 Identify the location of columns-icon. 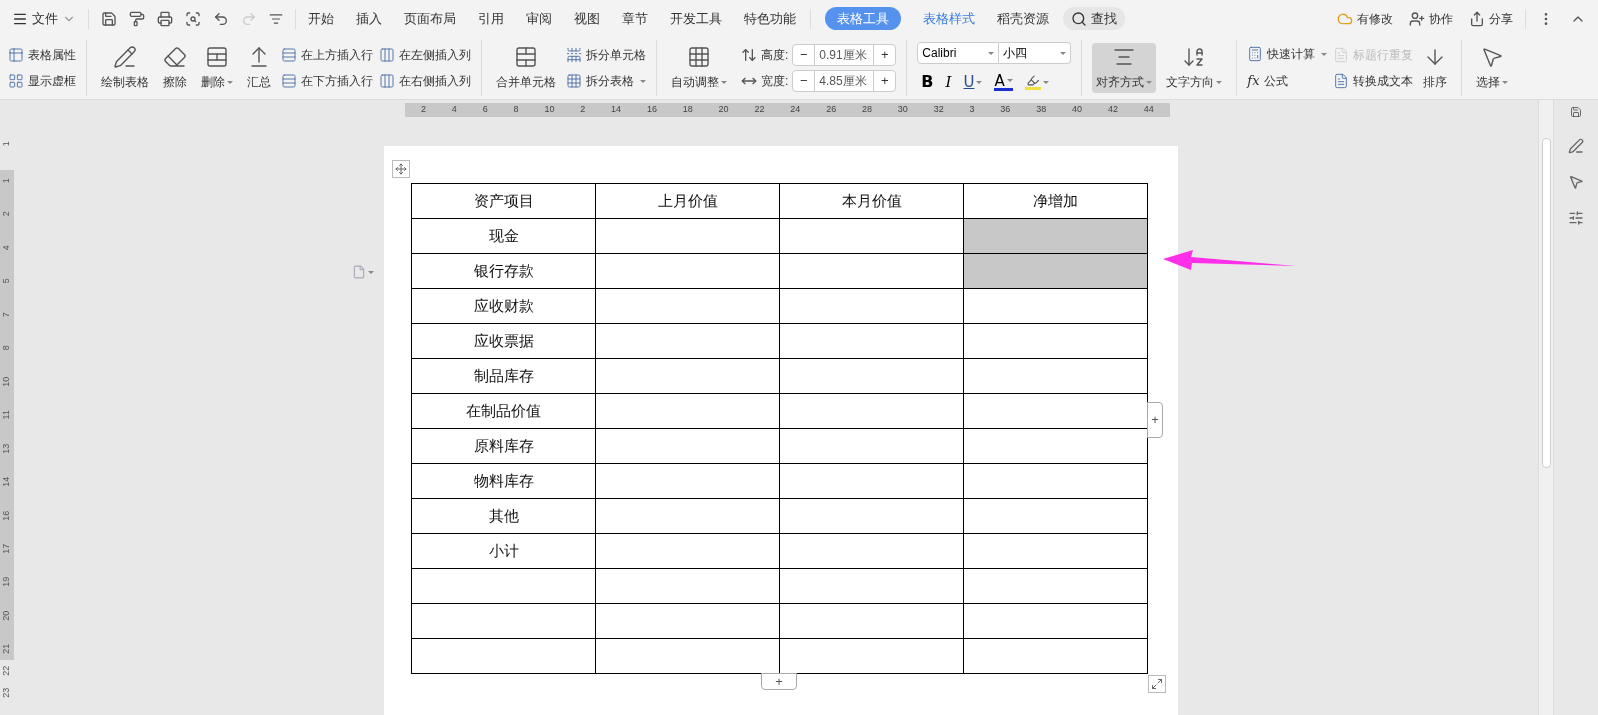
(387, 55).